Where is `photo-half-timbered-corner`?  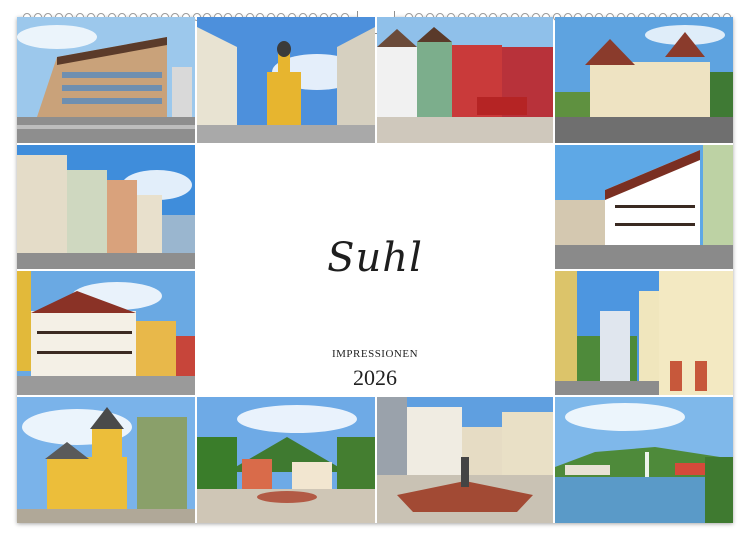 photo-half-timbered-corner is located at coordinates (106, 333).